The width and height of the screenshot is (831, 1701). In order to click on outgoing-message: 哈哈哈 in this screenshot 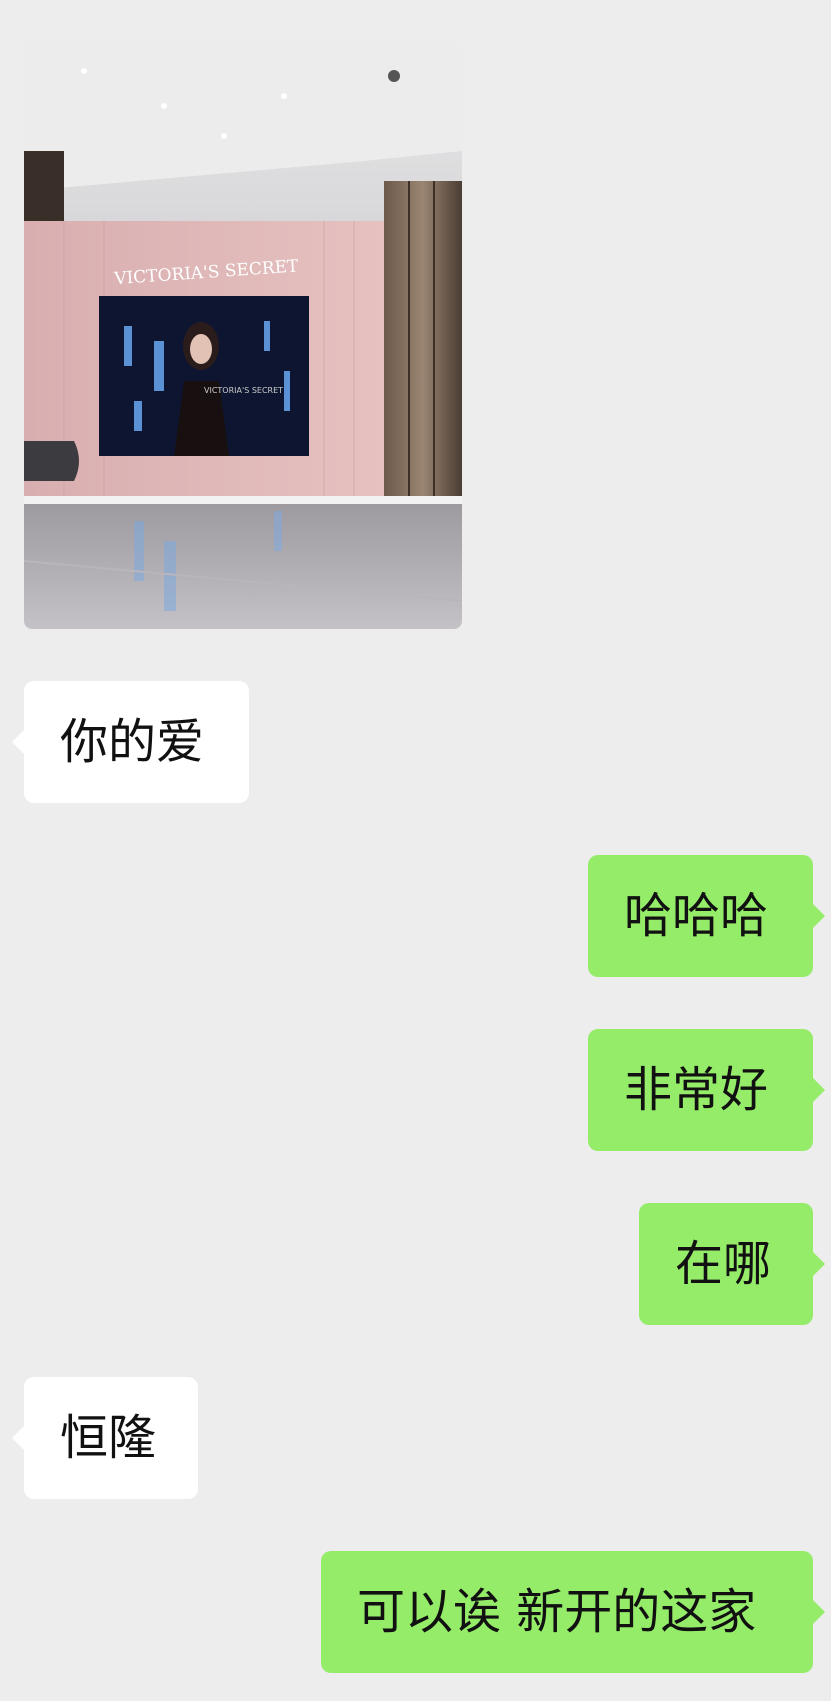, I will do `click(706, 916)`.